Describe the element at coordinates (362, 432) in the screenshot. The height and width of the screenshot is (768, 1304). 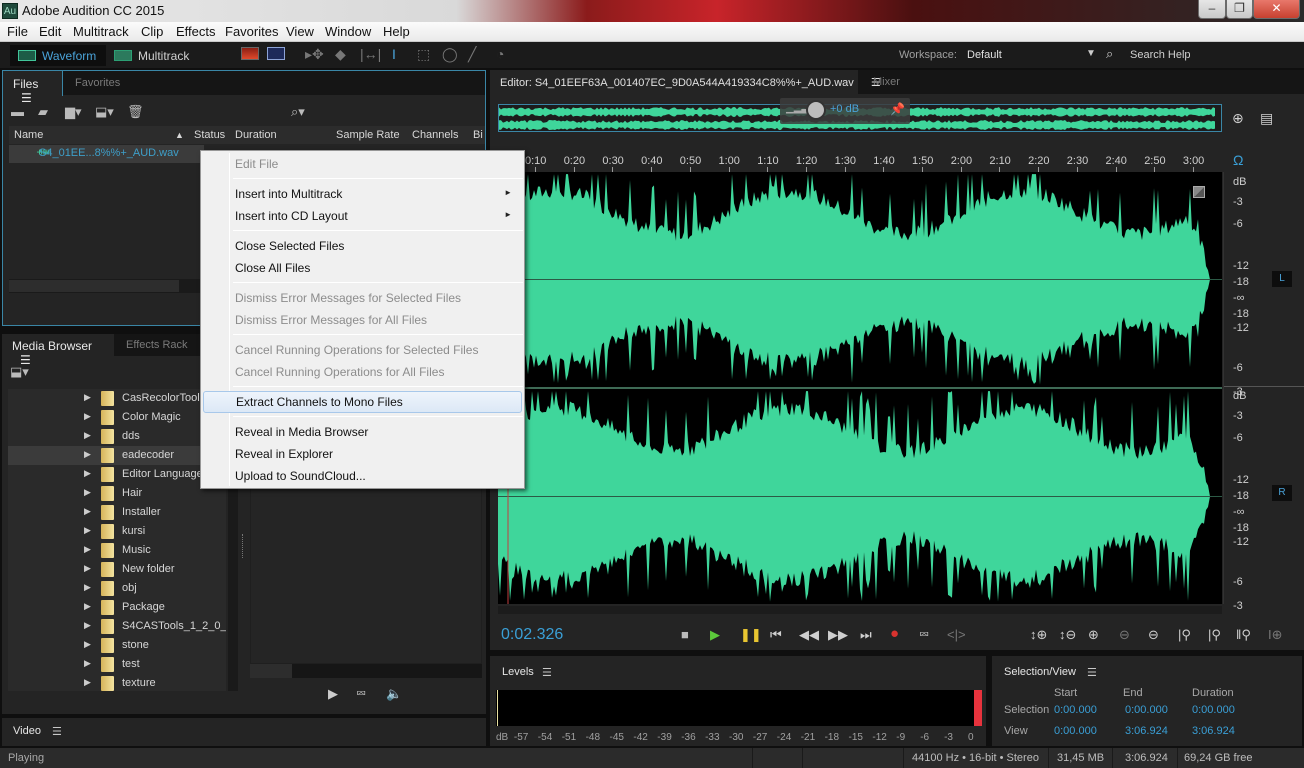
I see `menu-item-reveal-in-media-browser: Reveal in Media Browser` at that location.